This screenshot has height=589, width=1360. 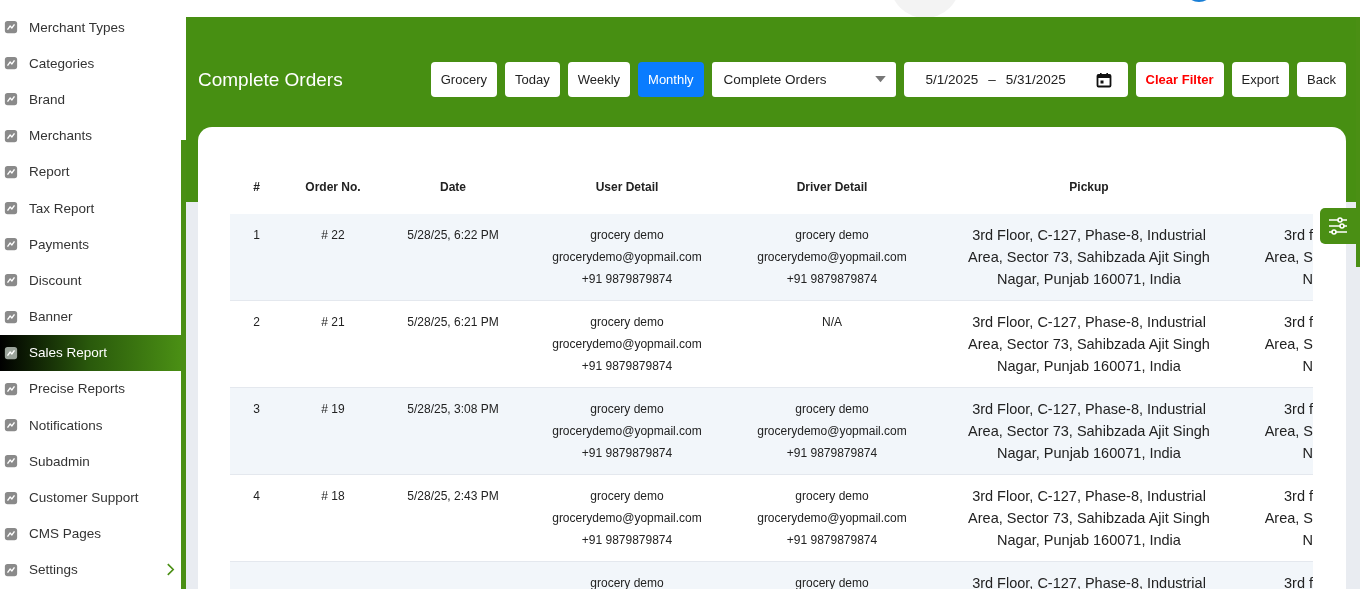 I want to click on table-cell-text: 3, so click(x=256, y=409).